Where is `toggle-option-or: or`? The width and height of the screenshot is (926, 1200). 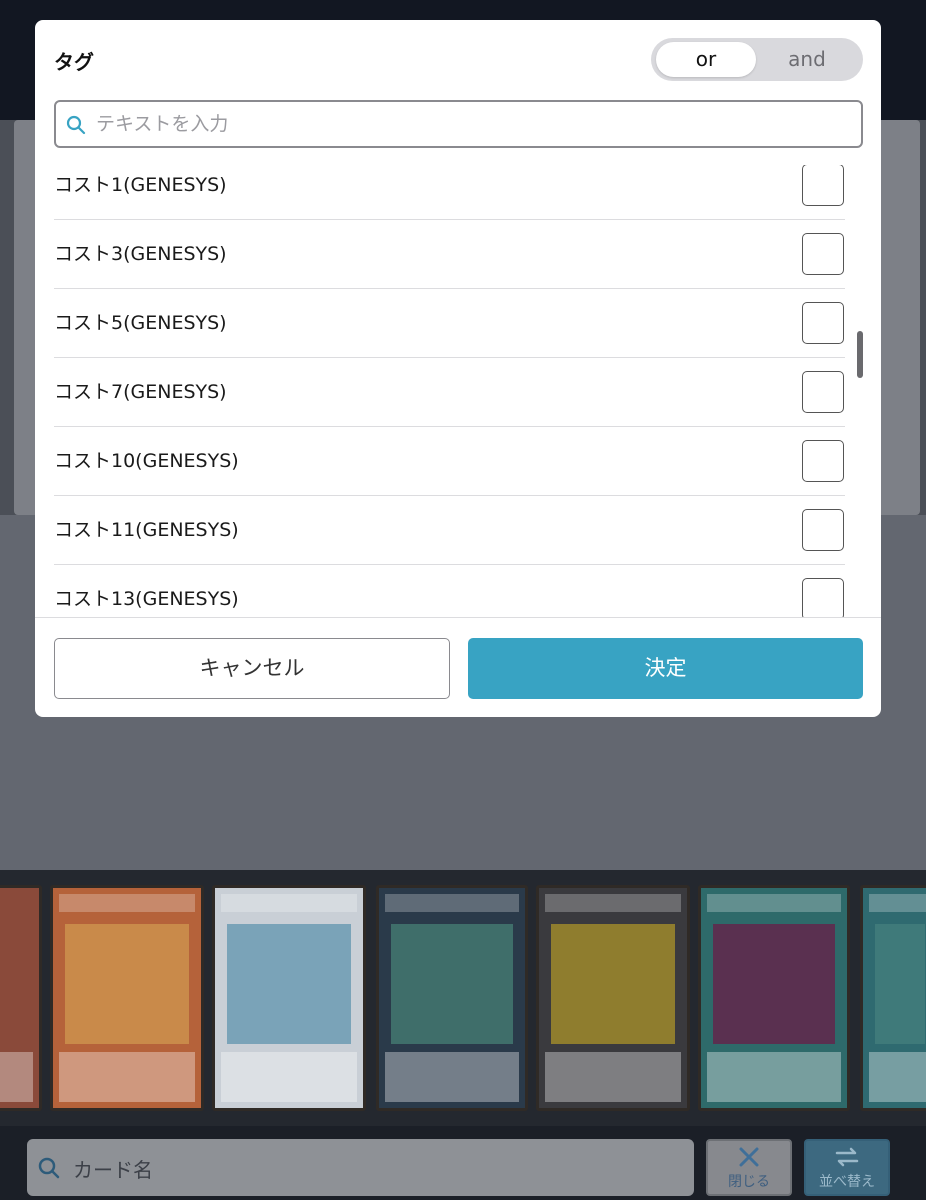 toggle-option-or: or is located at coordinates (706, 59).